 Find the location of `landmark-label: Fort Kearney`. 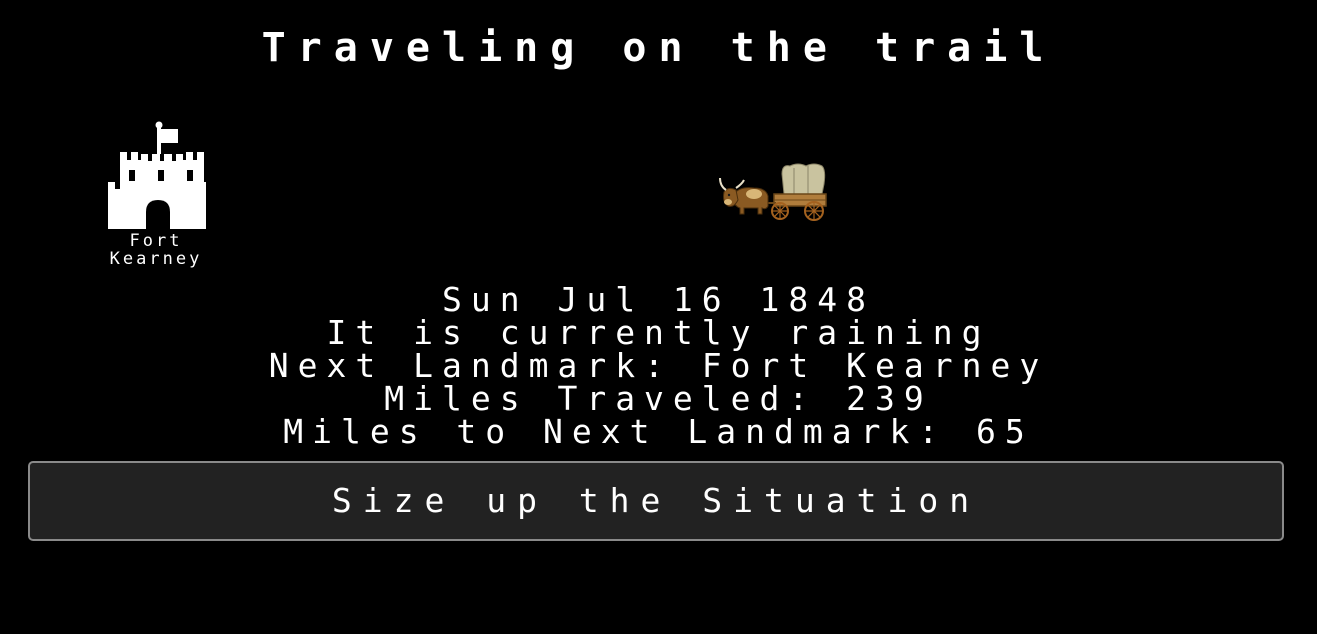

landmark-label: Fort Kearney is located at coordinates (156, 250).